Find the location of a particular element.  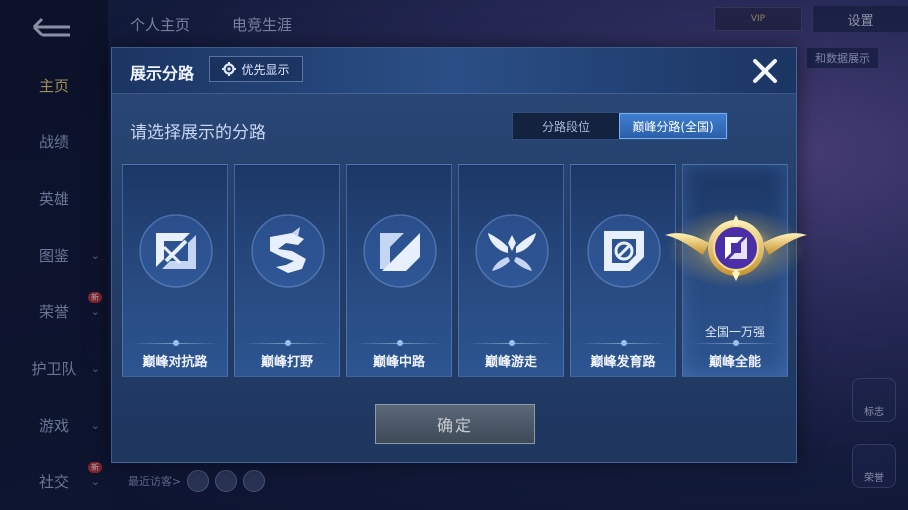

wings-icon is located at coordinates (512, 251).